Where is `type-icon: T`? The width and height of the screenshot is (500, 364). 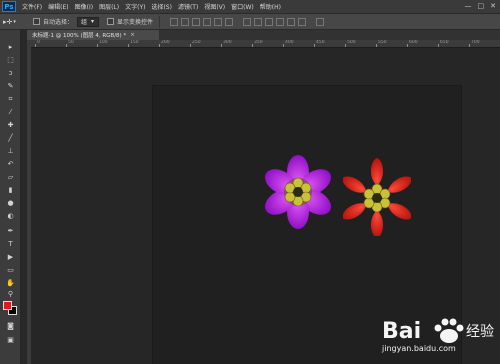 type-icon: T is located at coordinates (10, 244).